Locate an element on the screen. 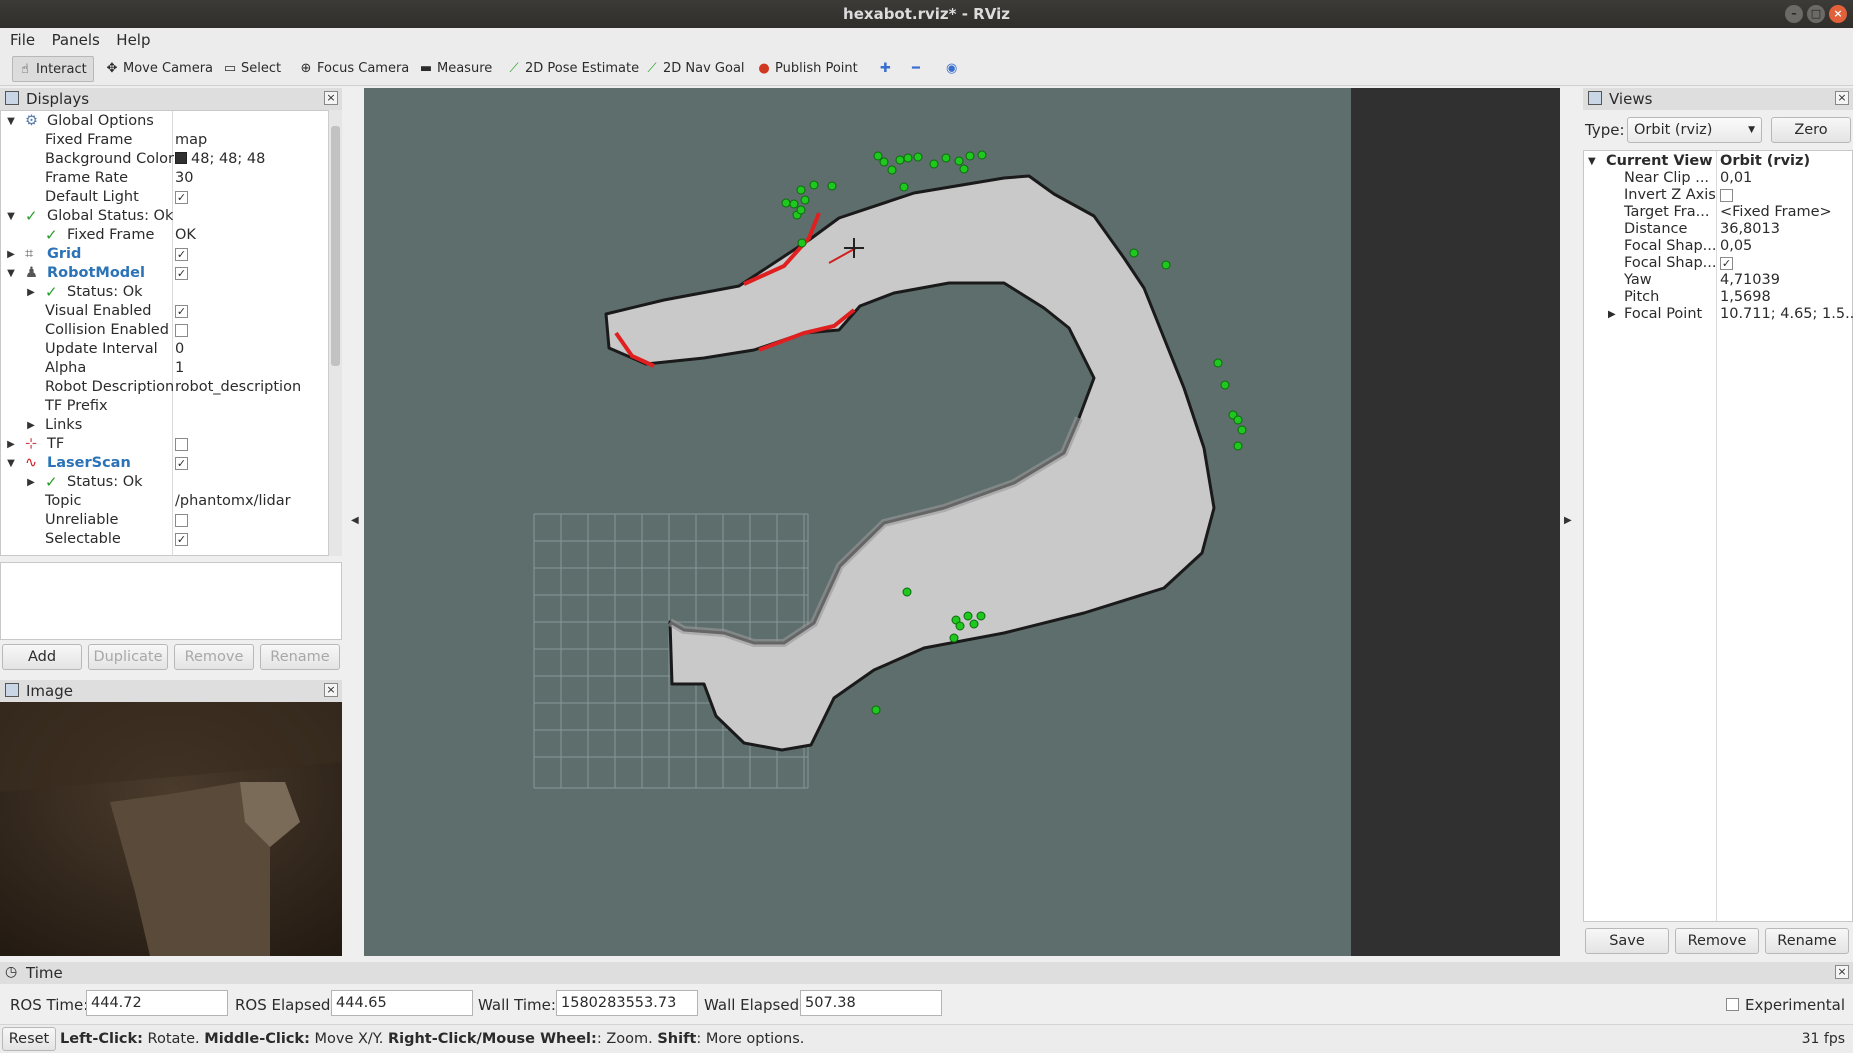 This screenshot has width=1853, height=1053. tree-row-visual-enabled: Visual Enabled ✓ is located at coordinates (166, 311).